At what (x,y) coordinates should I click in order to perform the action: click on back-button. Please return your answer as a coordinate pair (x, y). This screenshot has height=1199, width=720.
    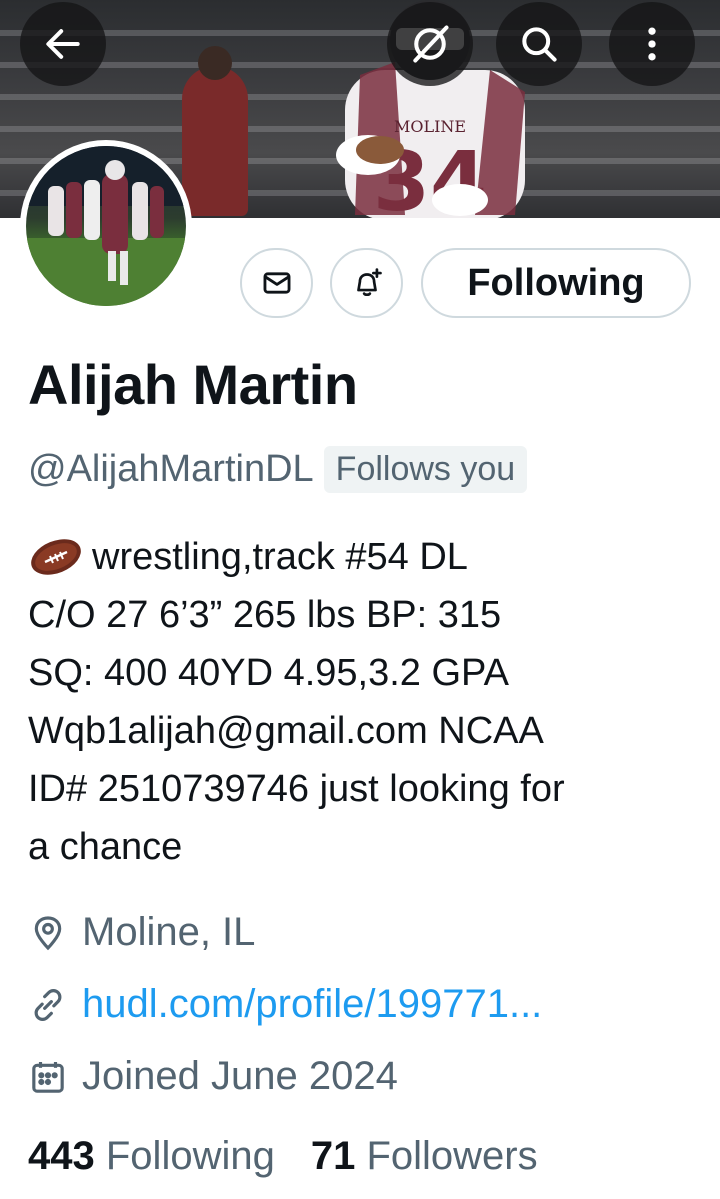
    Looking at the image, I should click on (63, 44).